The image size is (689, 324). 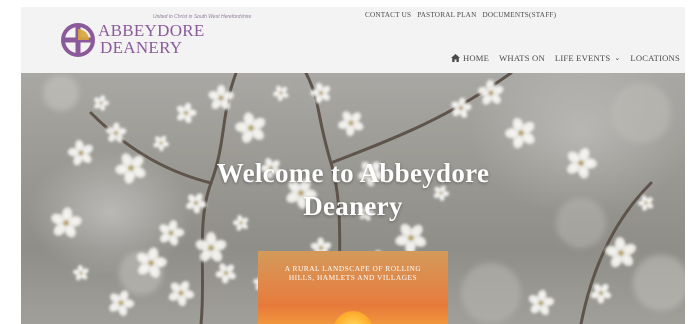 I want to click on top-menu-contact-us: CONTACT US, so click(x=388, y=15).